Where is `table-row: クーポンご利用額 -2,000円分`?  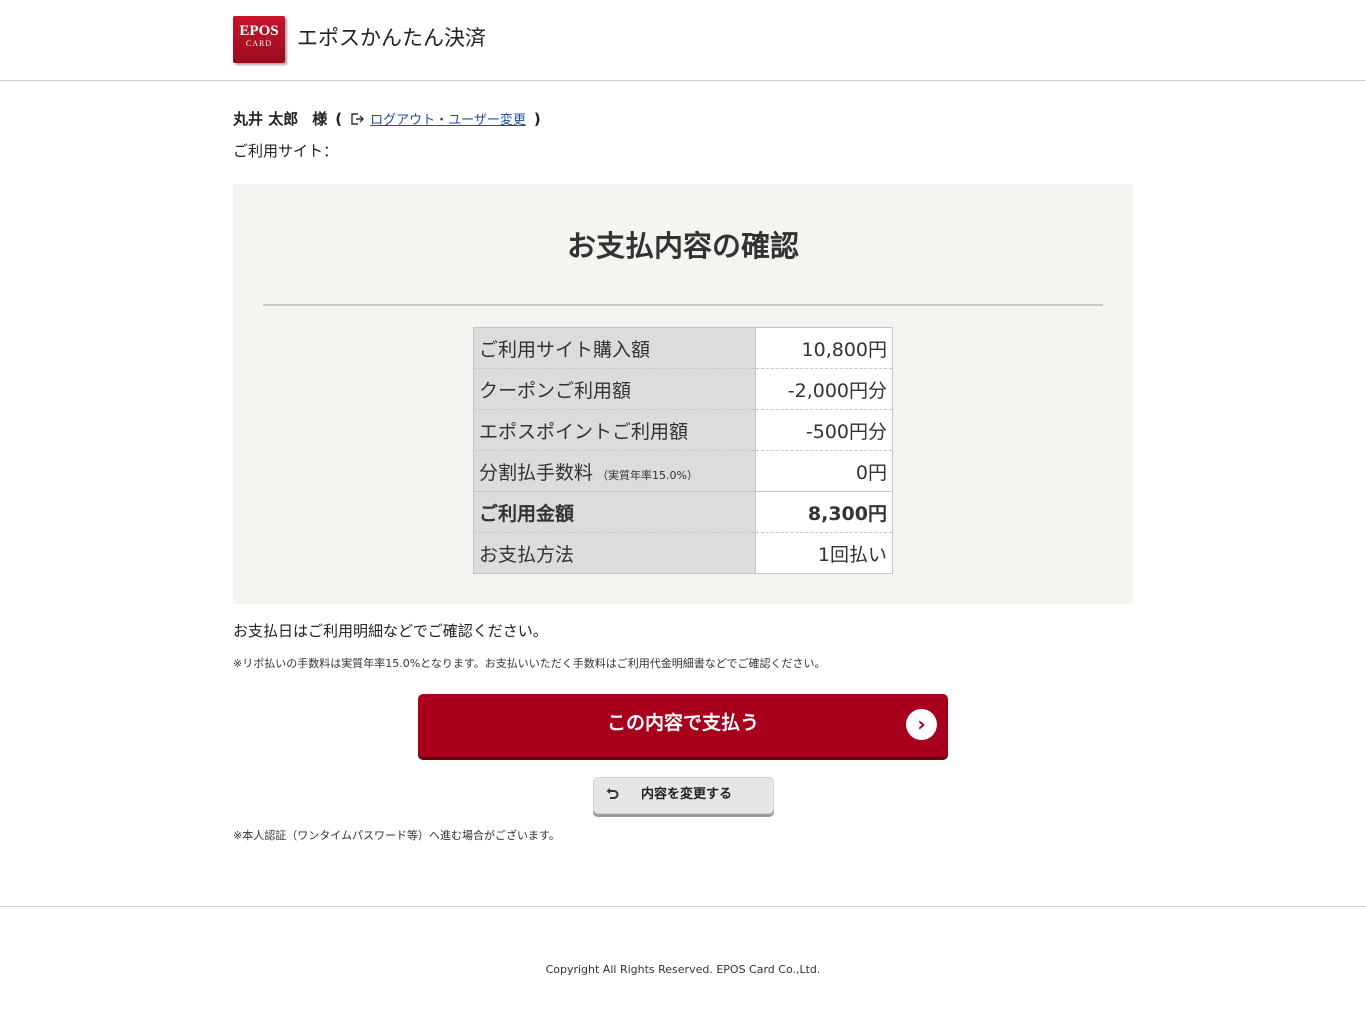 table-row: クーポンご利用額 -2,000円分 is located at coordinates (683, 389).